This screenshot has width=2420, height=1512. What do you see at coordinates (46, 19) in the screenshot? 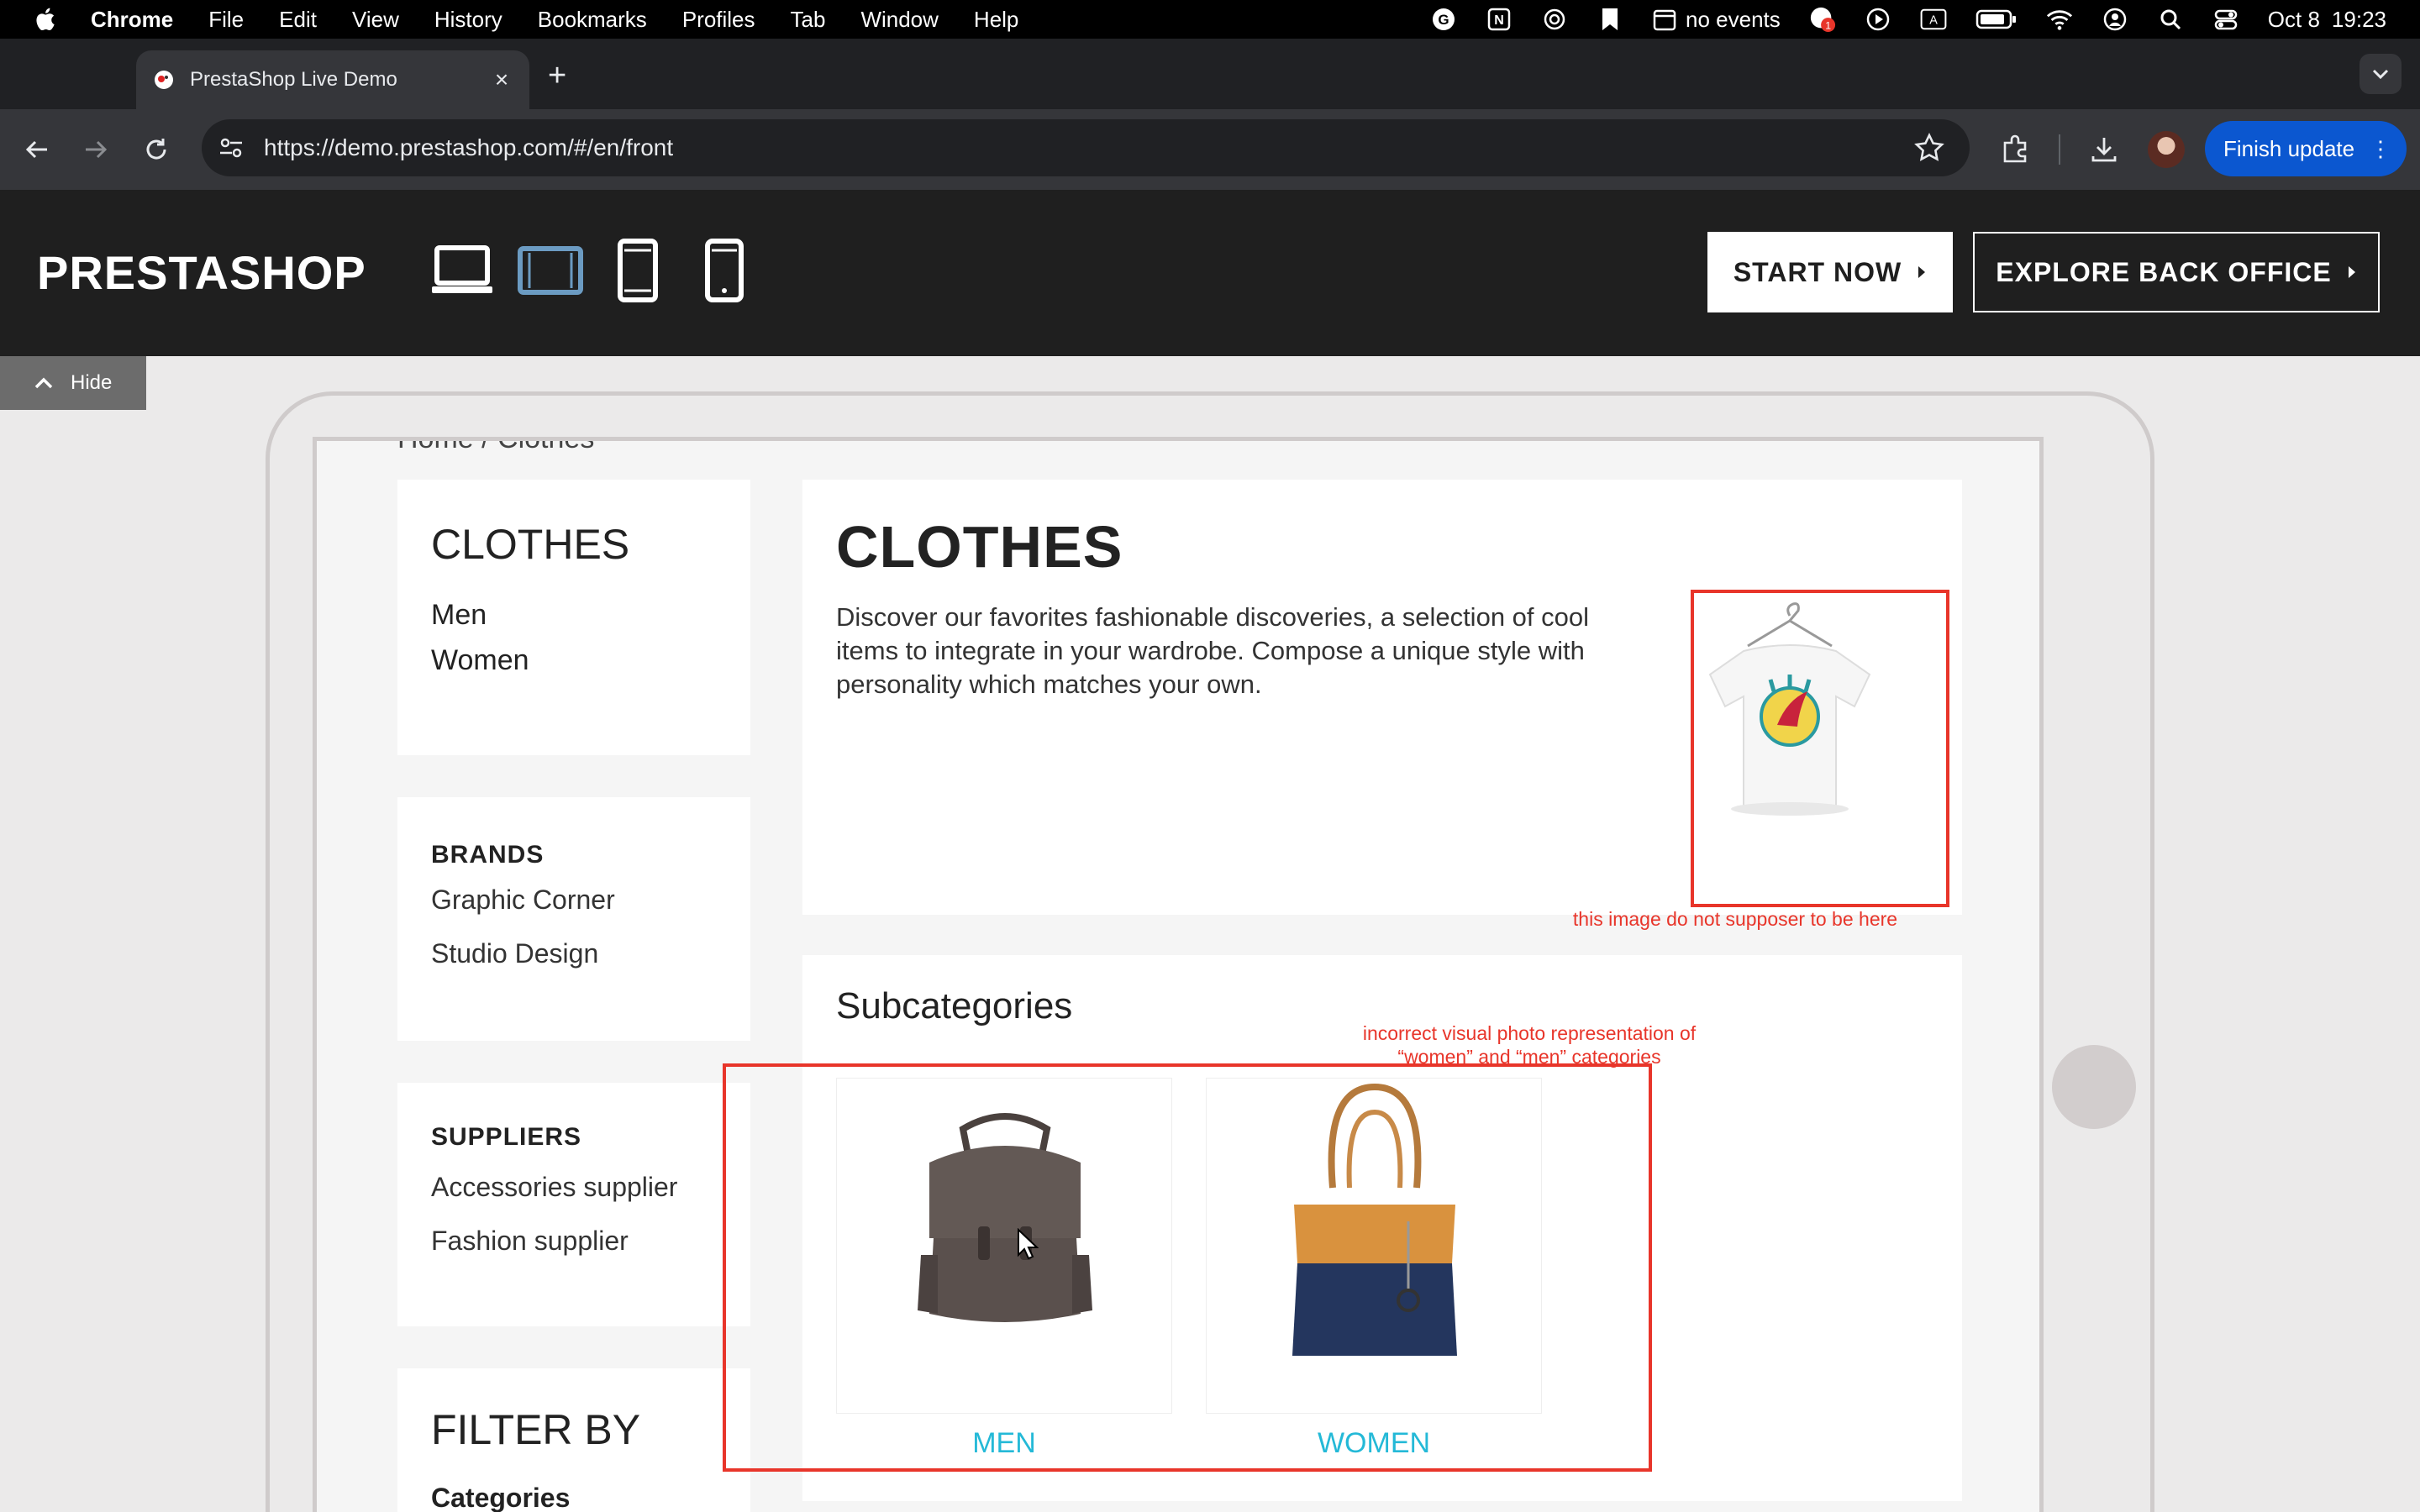
I see `apple-logo-icon` at bounding box center [46, 19].